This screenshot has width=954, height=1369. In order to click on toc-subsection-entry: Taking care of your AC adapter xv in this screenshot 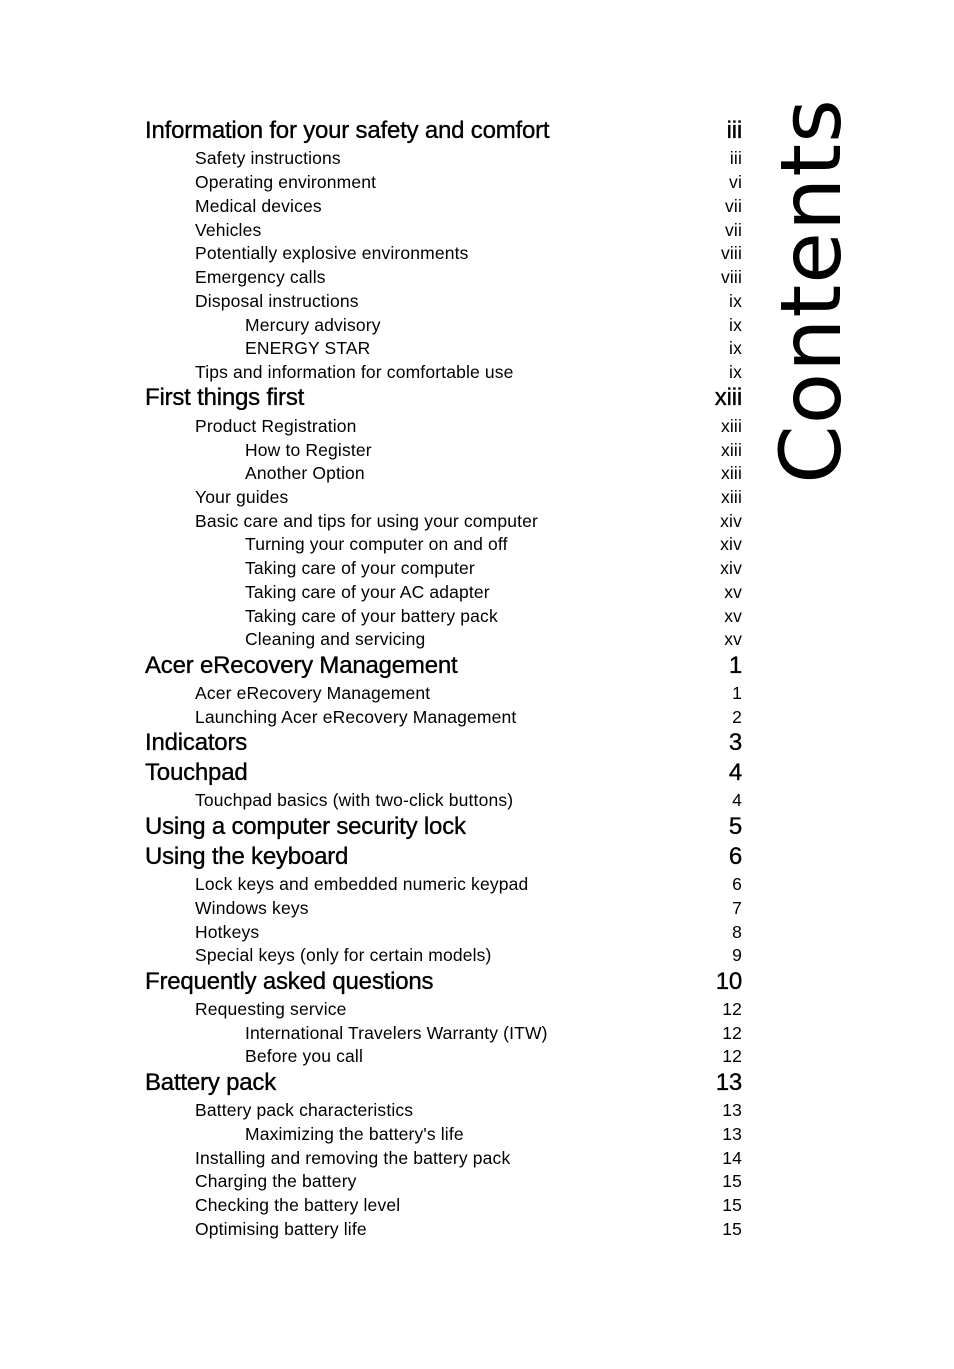, I will do `click(443, 593)`.